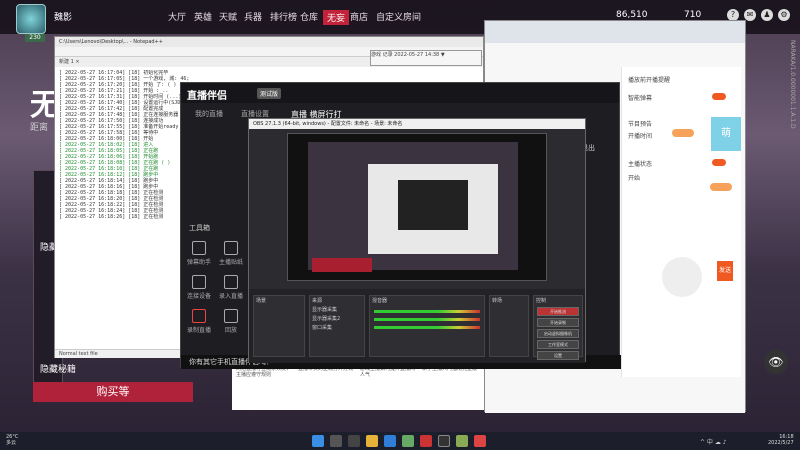 Image resolution: width=800 pixels, height=450 pixels. What do you see at coordinates (480, 441) in the screenshot?
I see `stream-app-icon` at bounding box center [480, 441].